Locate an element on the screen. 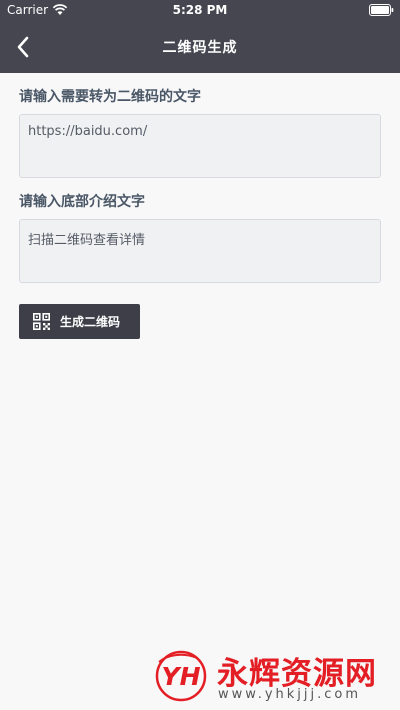 The height and width of the screenshot is (710, 400). watermark-url: www.yhkjjj.com is located at coordinates (290, 694).